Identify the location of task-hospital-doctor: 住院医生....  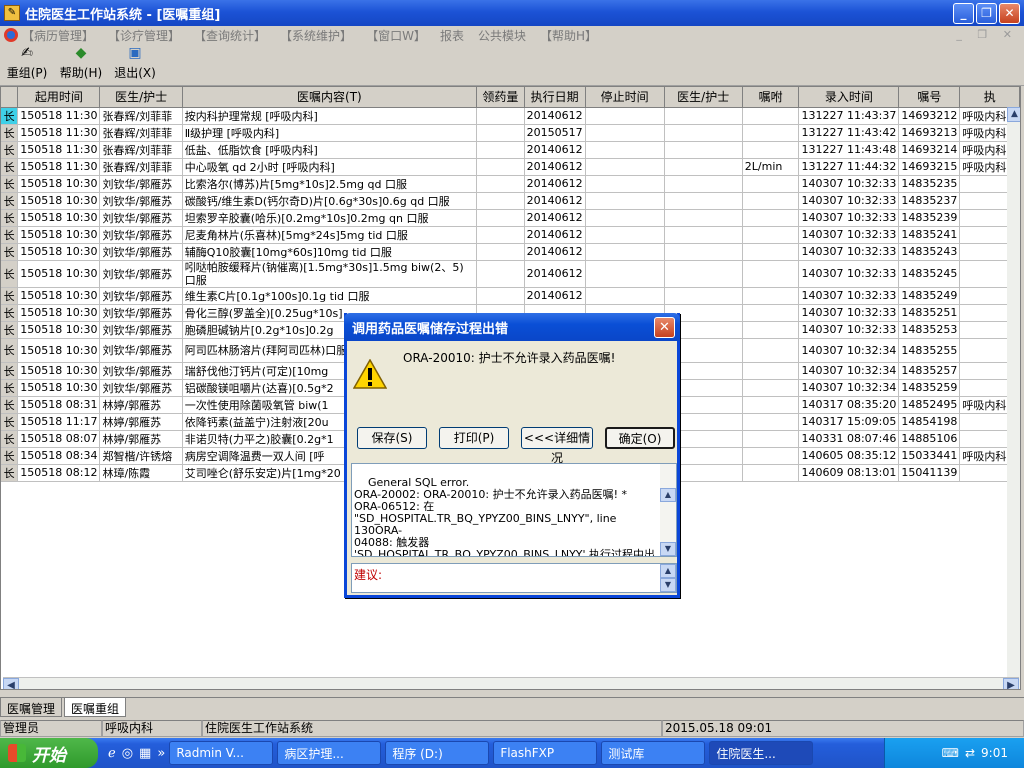
(761, 753).